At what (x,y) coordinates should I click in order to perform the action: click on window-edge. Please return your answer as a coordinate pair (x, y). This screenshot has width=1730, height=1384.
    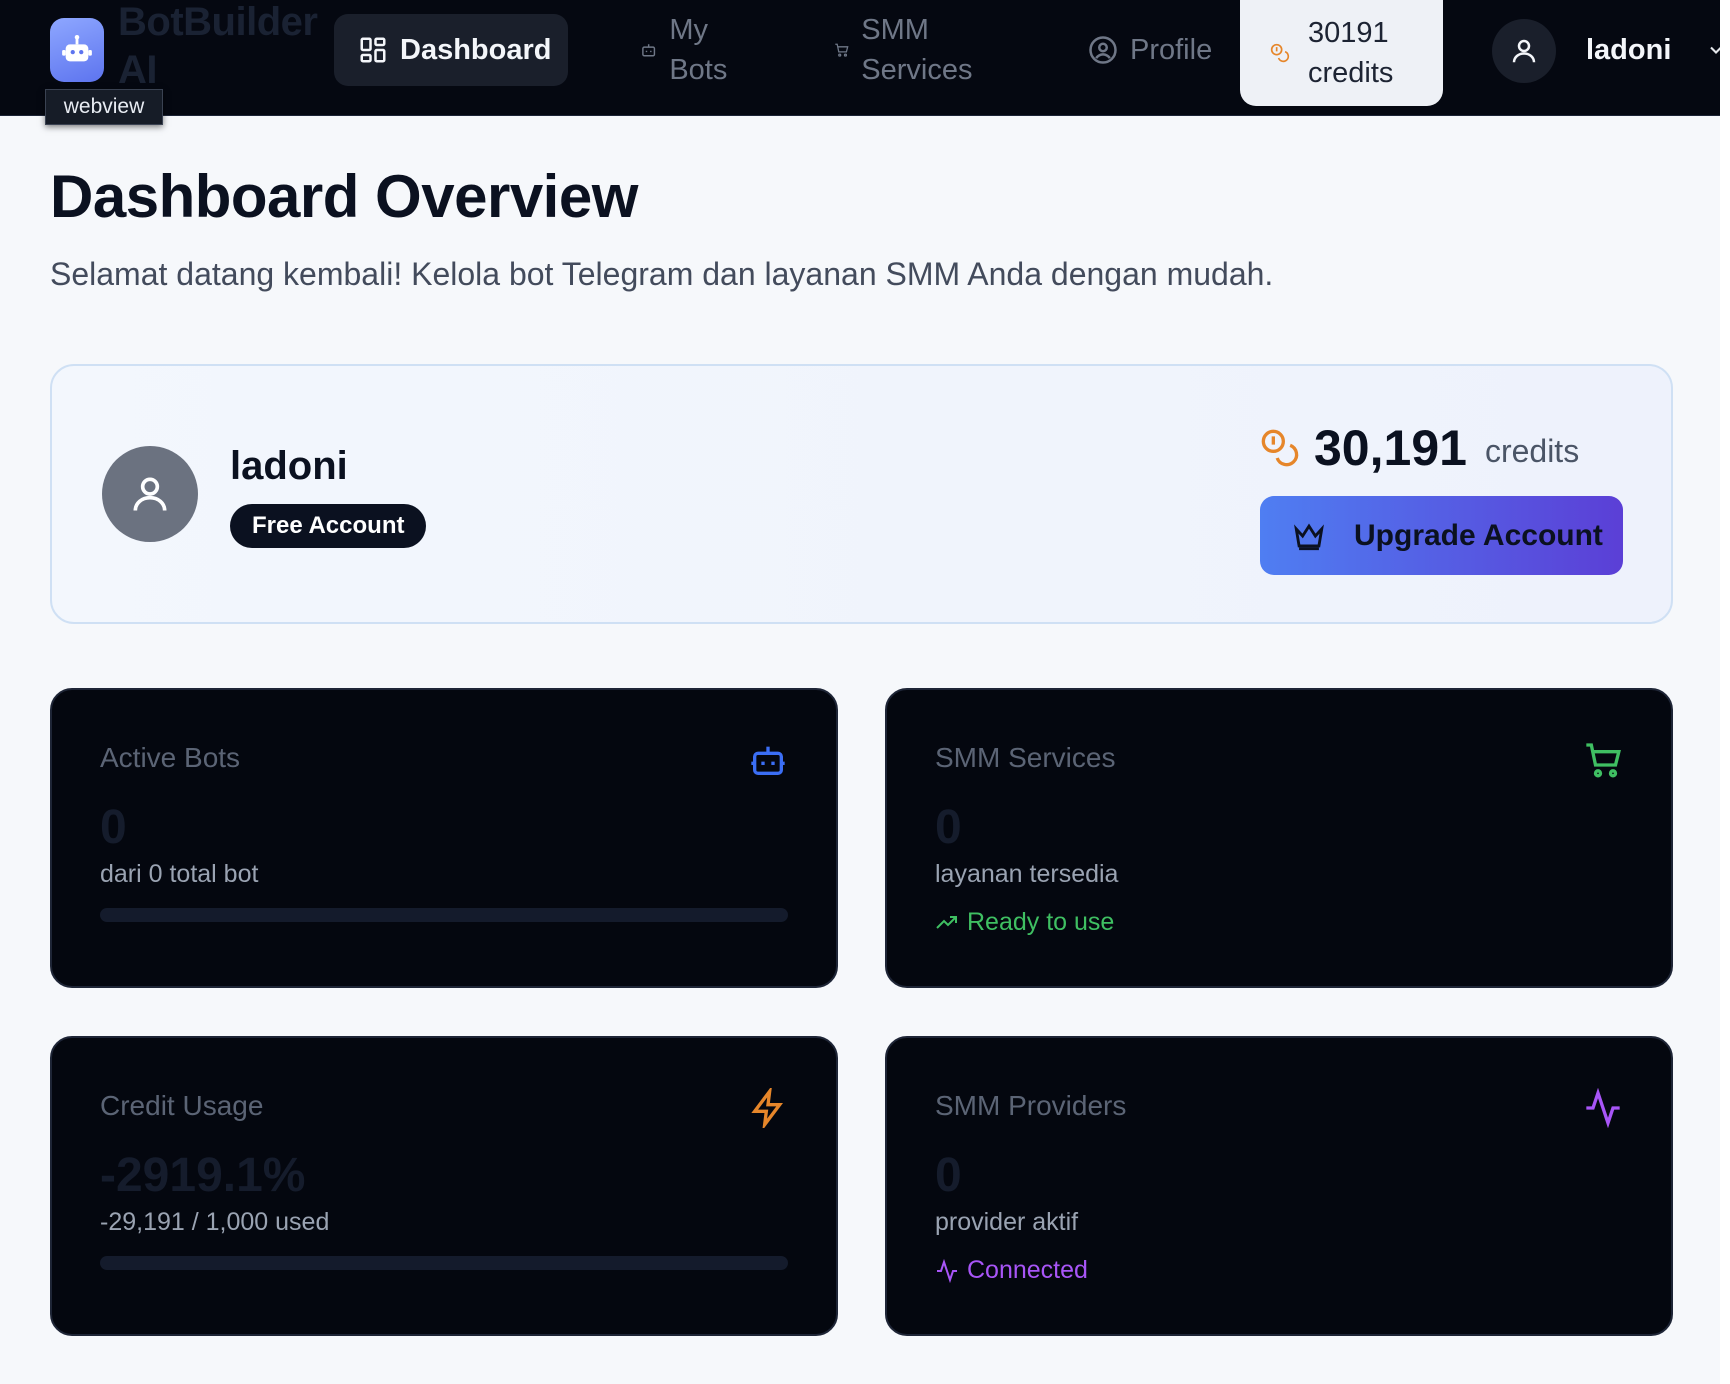
    Looking at the image, I should click on (1725, 692).